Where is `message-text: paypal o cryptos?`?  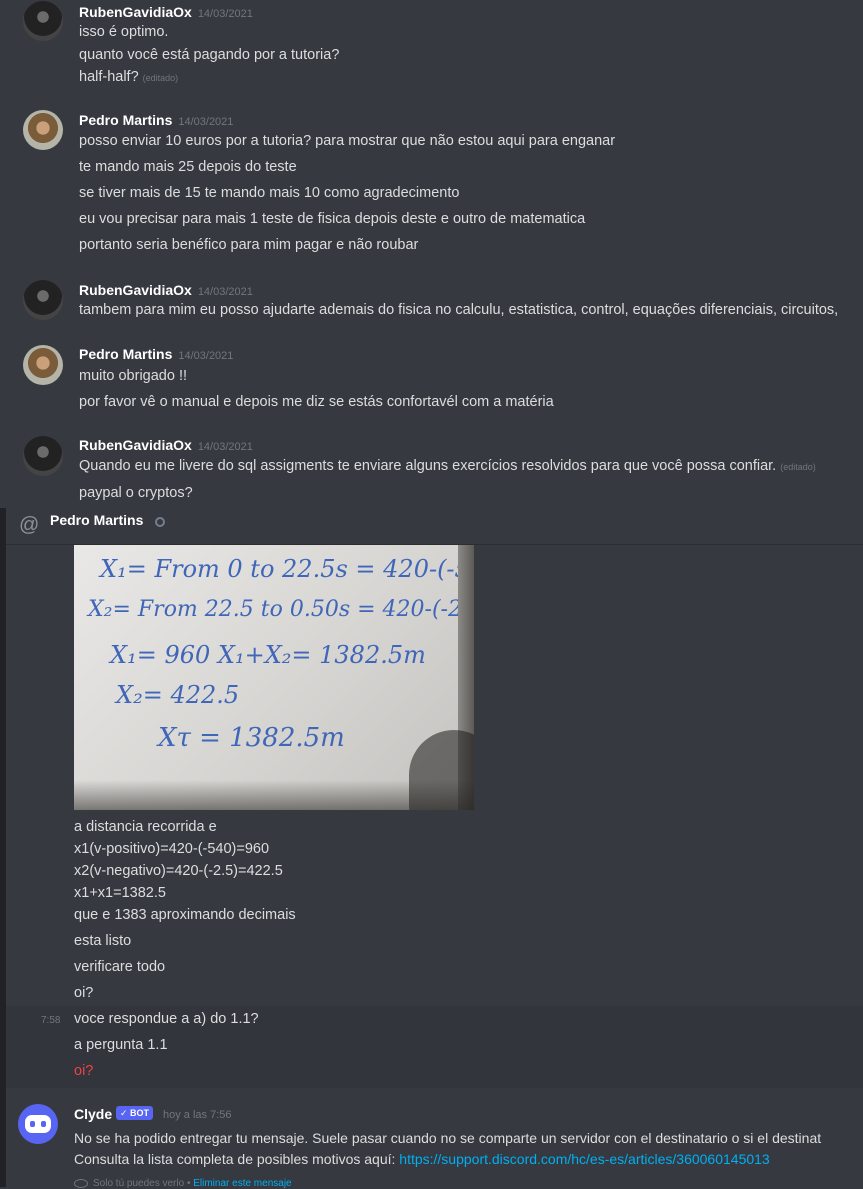 message-text: paypal o cryptos? is located at coordinates (136, 493).